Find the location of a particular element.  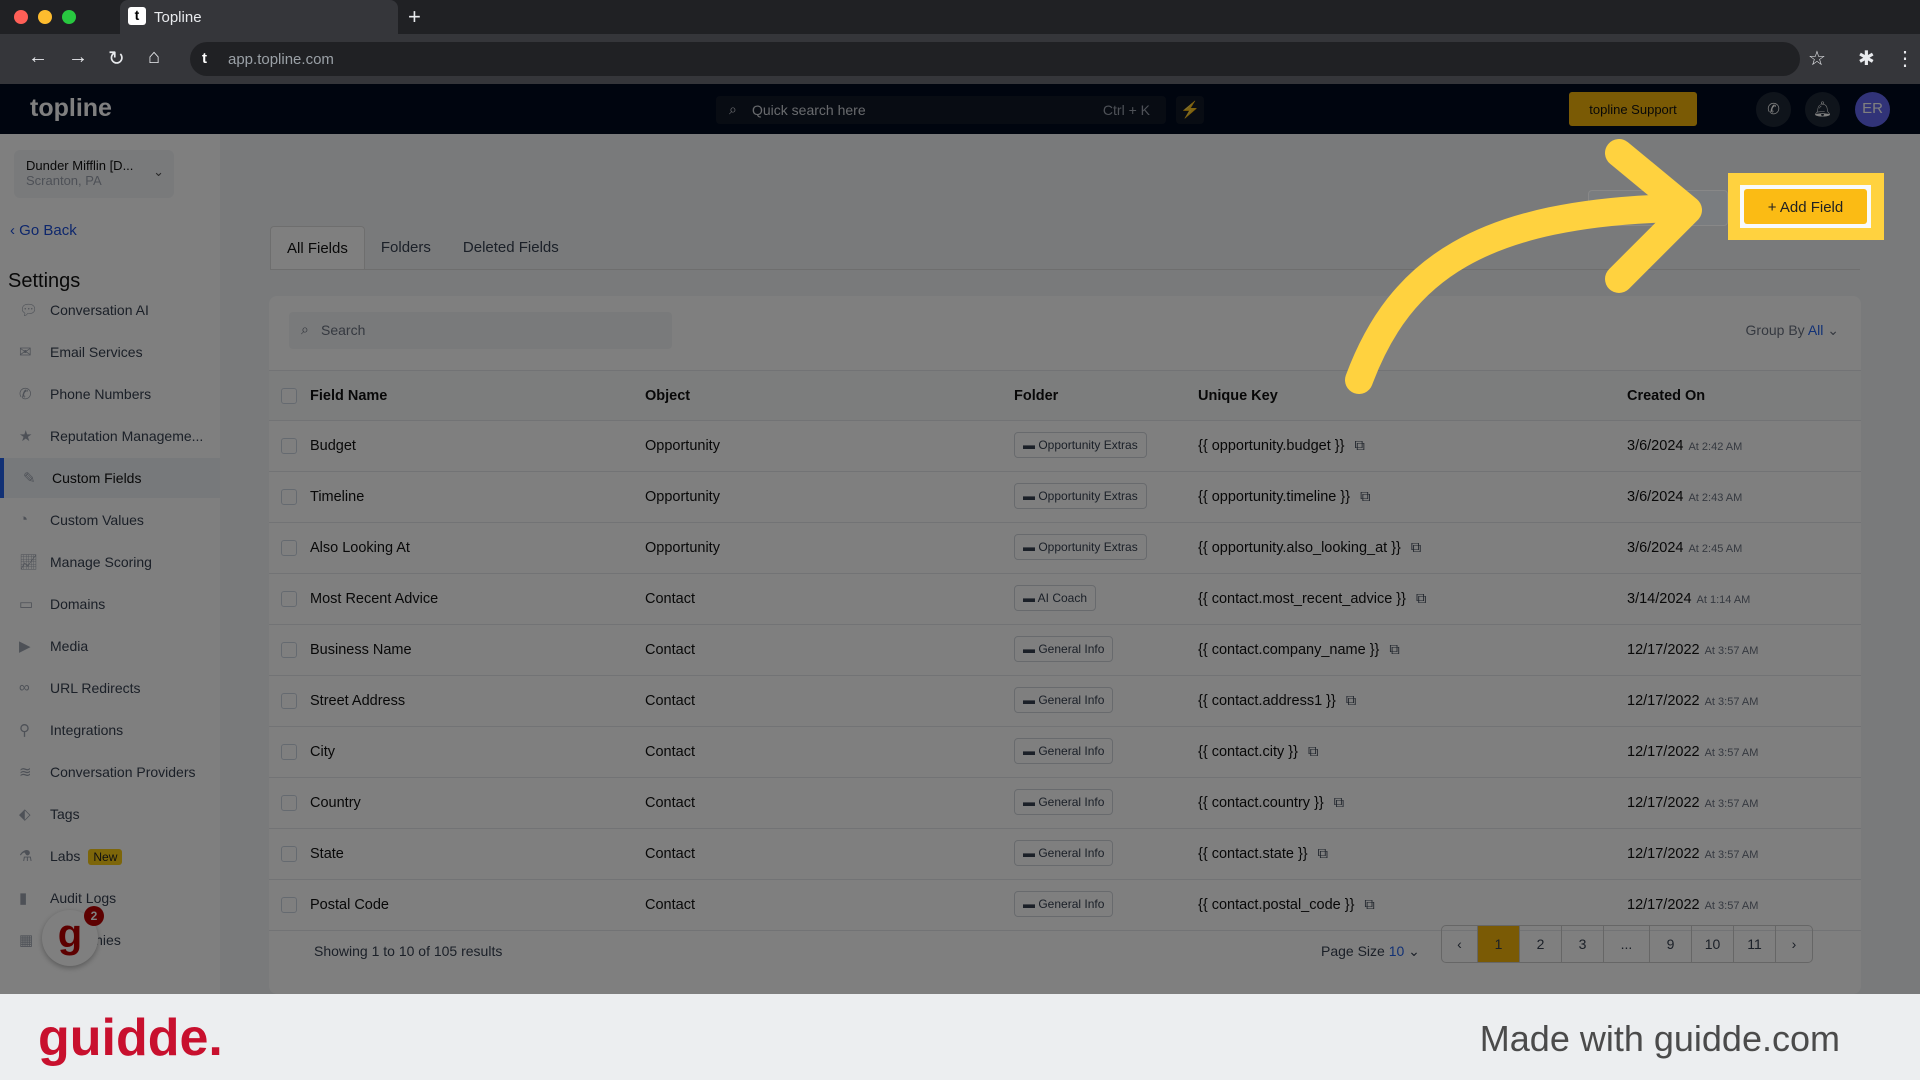

address-bar-row: ← → ↻ ⌂ t app.topline.com ☆ ✱ ⋮ is located at coordinates (960, 59).